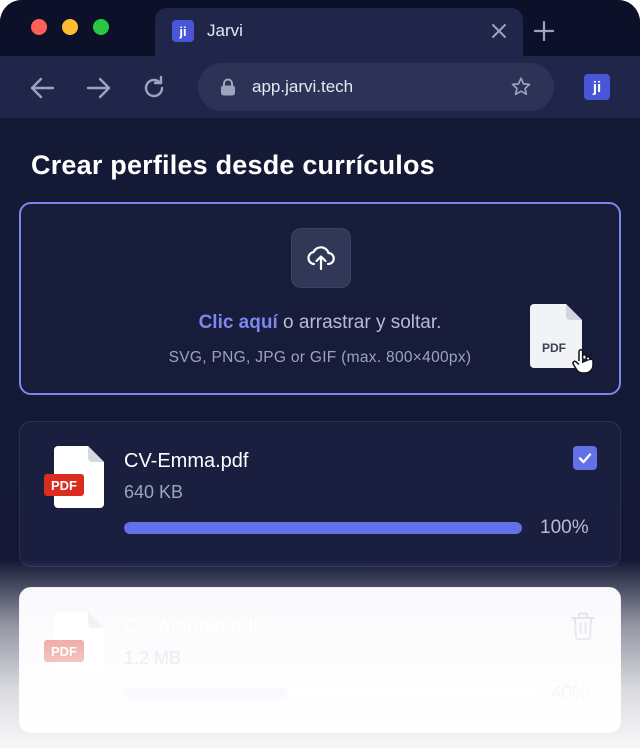 The width and height of the screenshot is (640, 748). I want to click on dragged-file-label: PDF, so click(554, 348).